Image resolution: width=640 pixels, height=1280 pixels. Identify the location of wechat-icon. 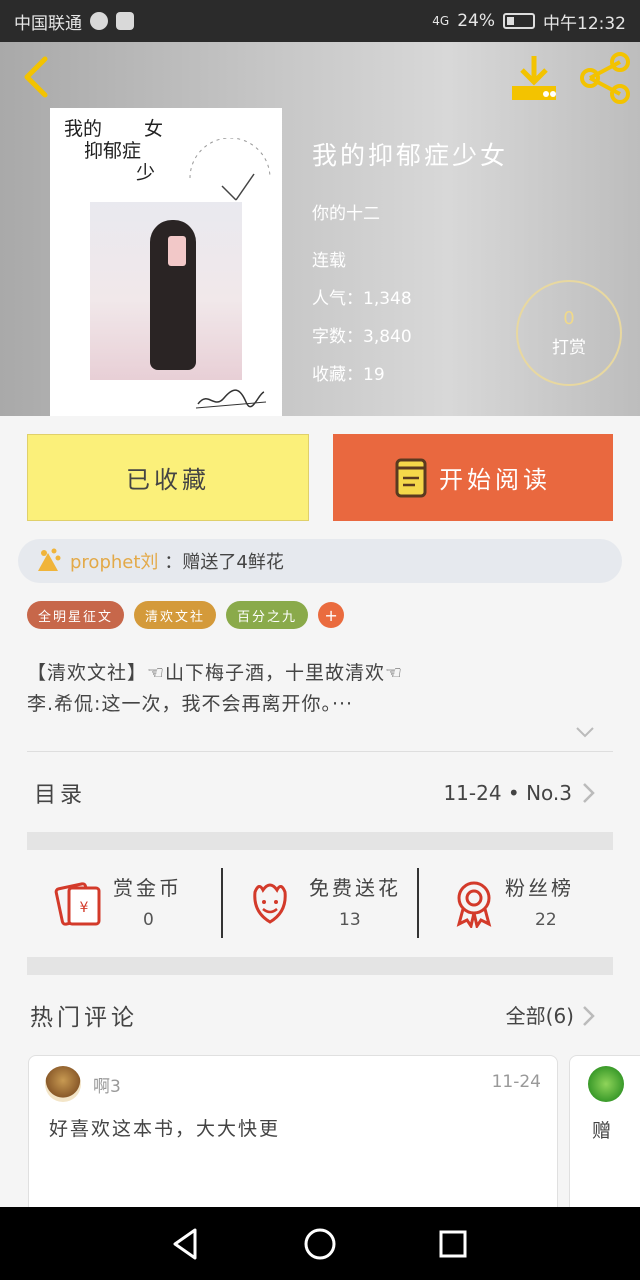
(125, 21).